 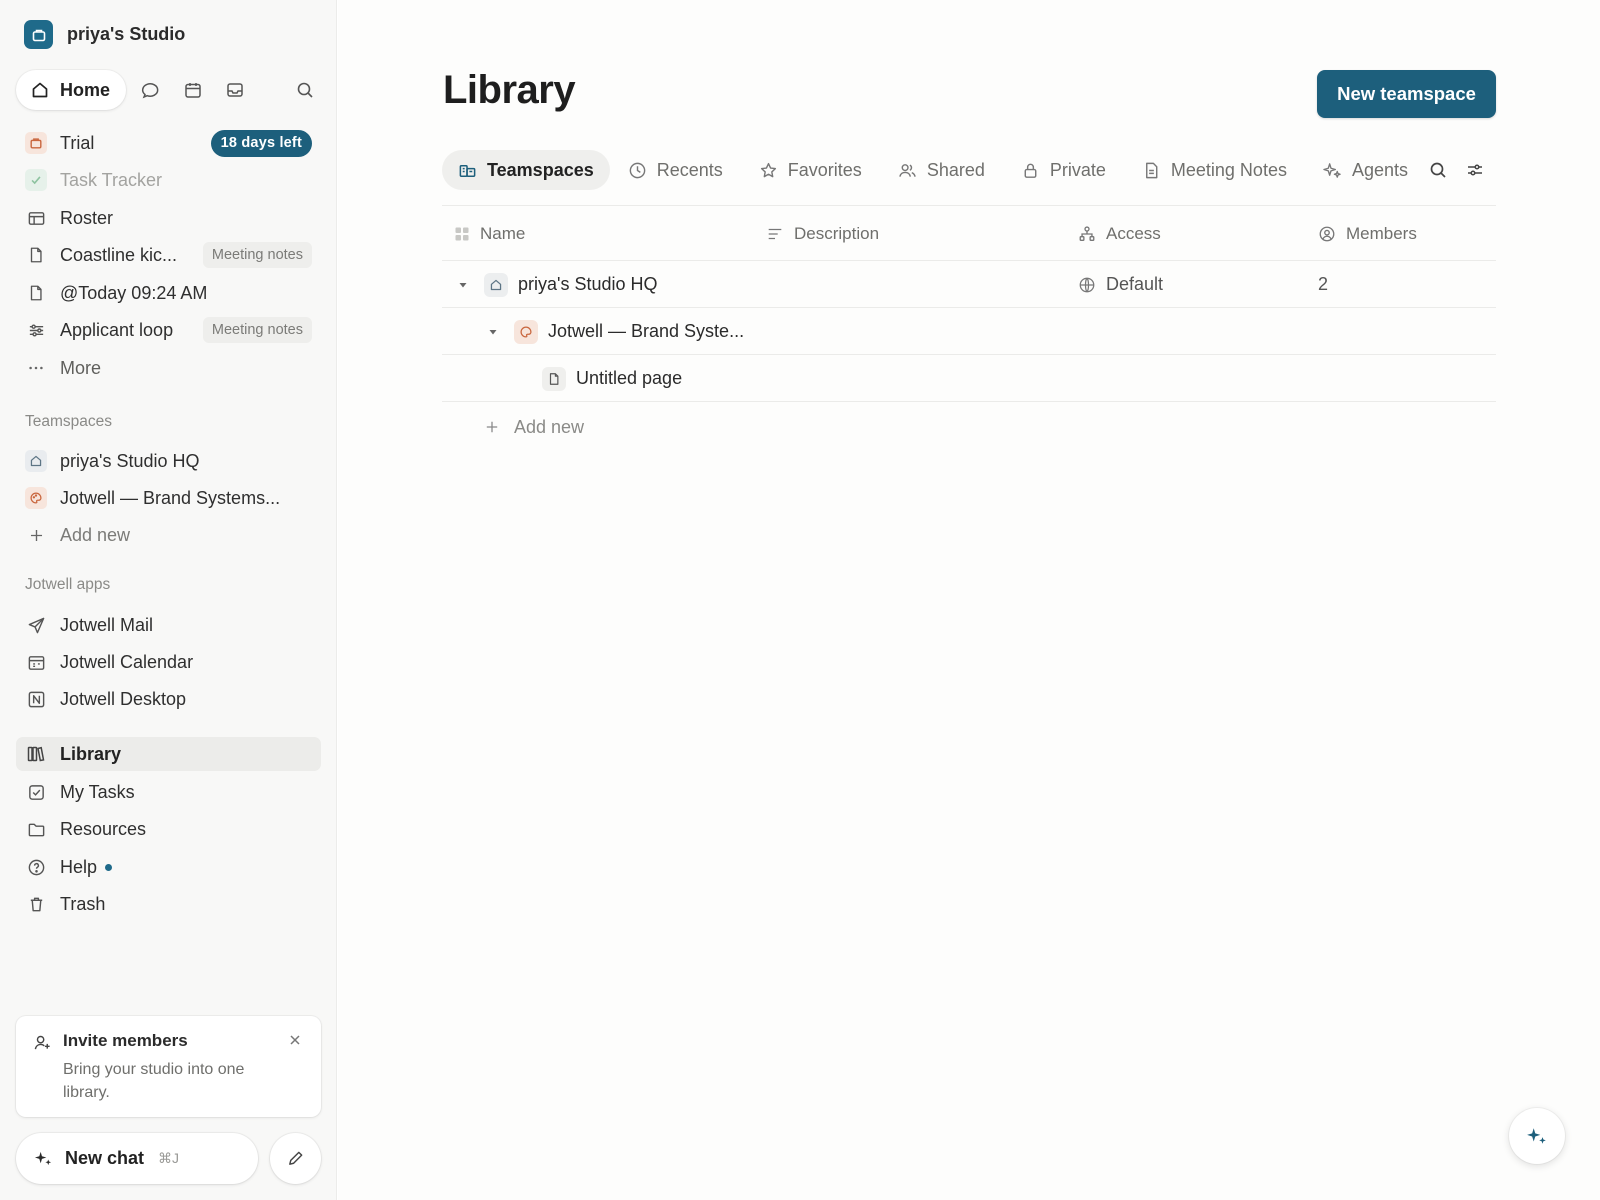 I want to click on tab-meeting-notes: Meeting Notes, so click(x=1214, y=170).